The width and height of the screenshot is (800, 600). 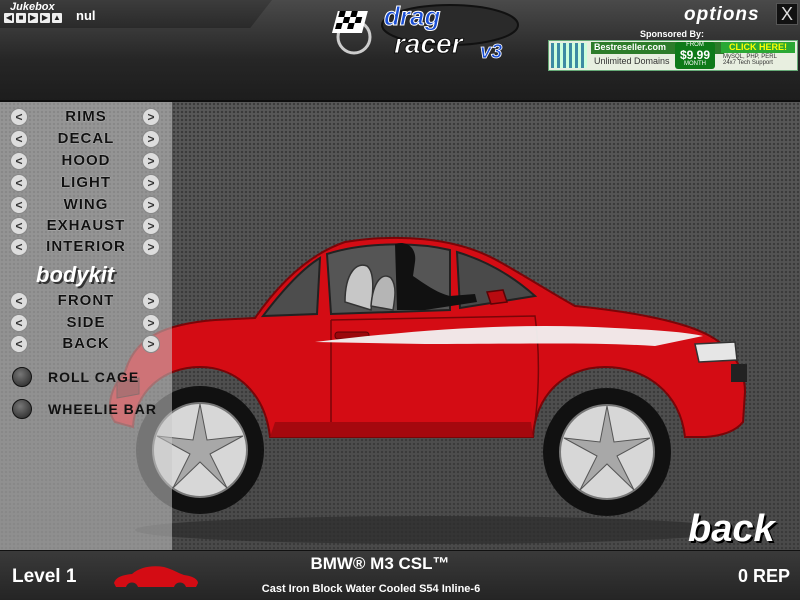 I want to click on light-next-button: >, so click(x=151, y=183).